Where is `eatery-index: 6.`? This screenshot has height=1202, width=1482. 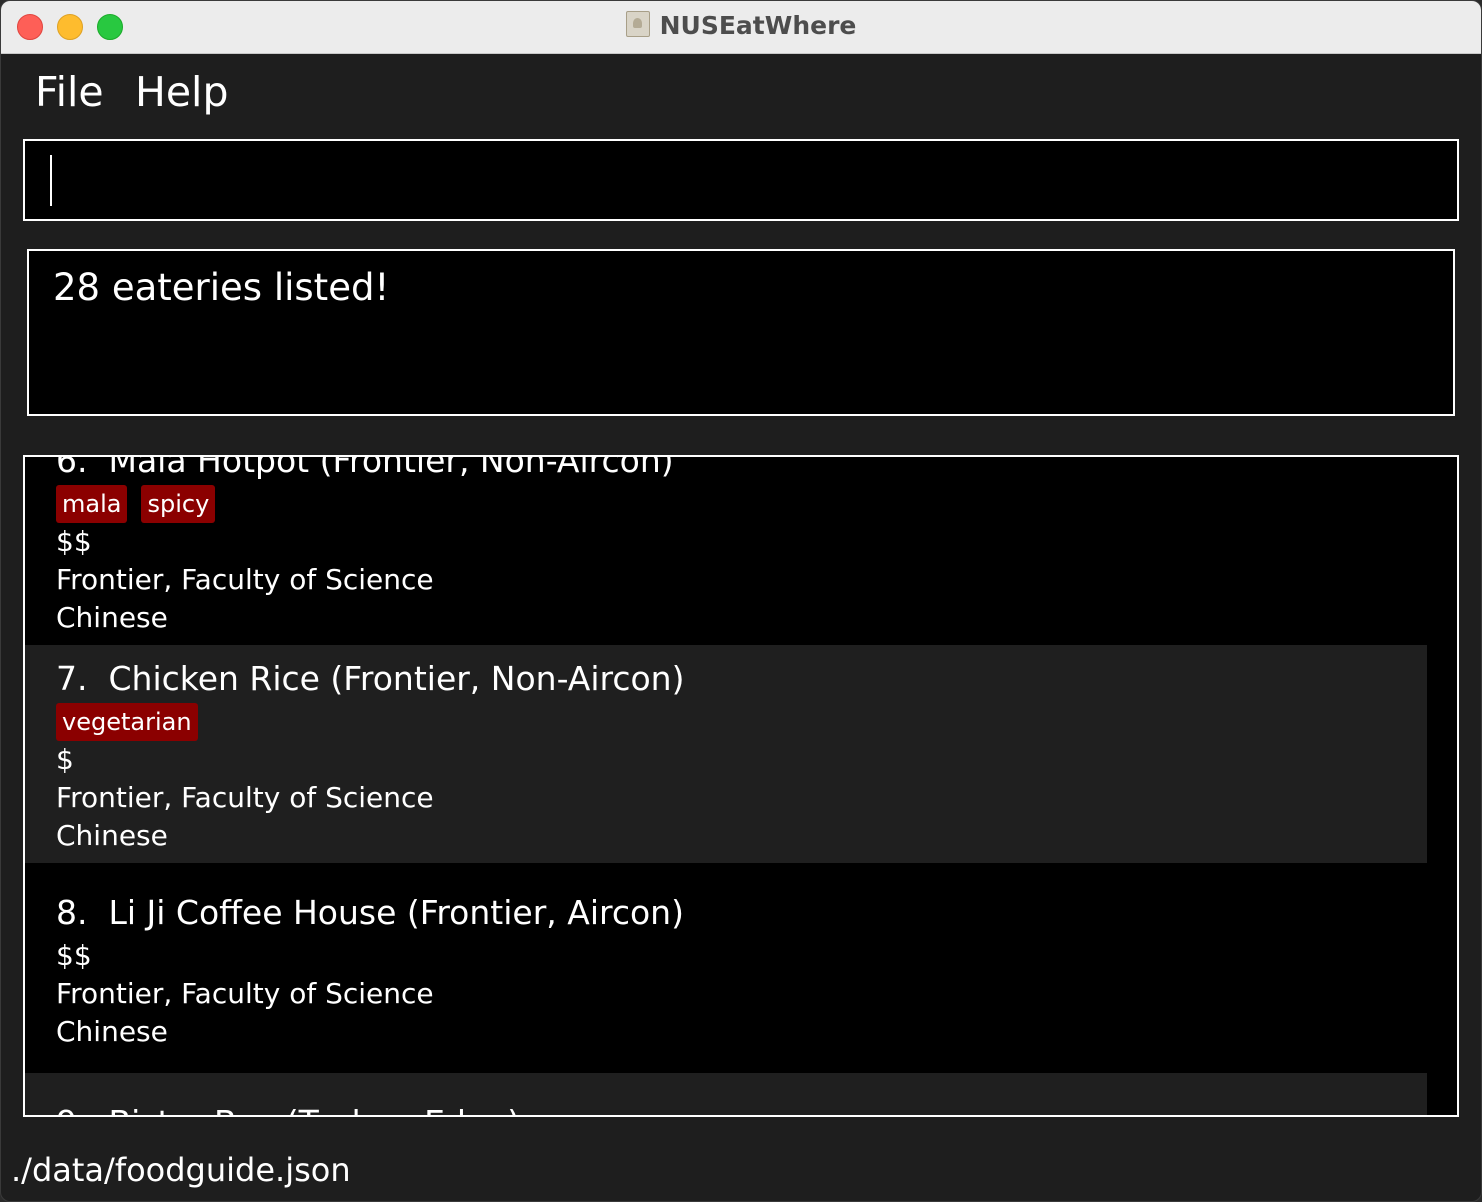
eatery-index: 6. is located at coordinates (72, 467).